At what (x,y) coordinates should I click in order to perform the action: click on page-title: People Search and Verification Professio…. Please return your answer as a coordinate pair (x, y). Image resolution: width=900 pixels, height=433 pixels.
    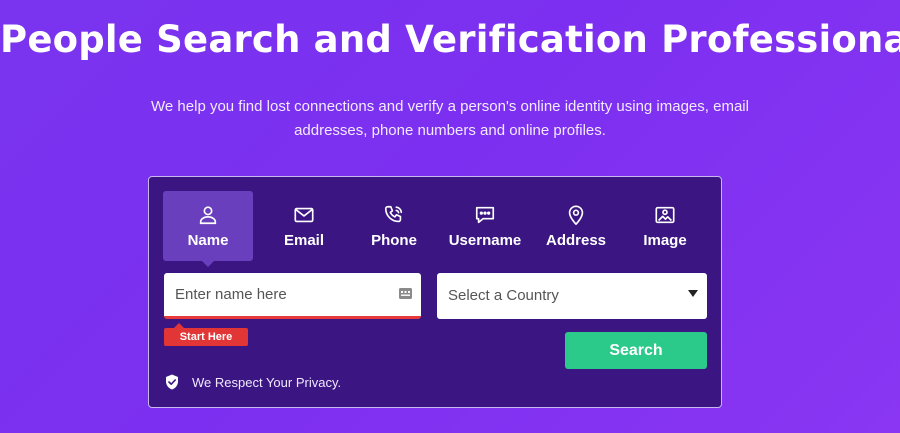
    Looking at the image, I should click on (450, 39).